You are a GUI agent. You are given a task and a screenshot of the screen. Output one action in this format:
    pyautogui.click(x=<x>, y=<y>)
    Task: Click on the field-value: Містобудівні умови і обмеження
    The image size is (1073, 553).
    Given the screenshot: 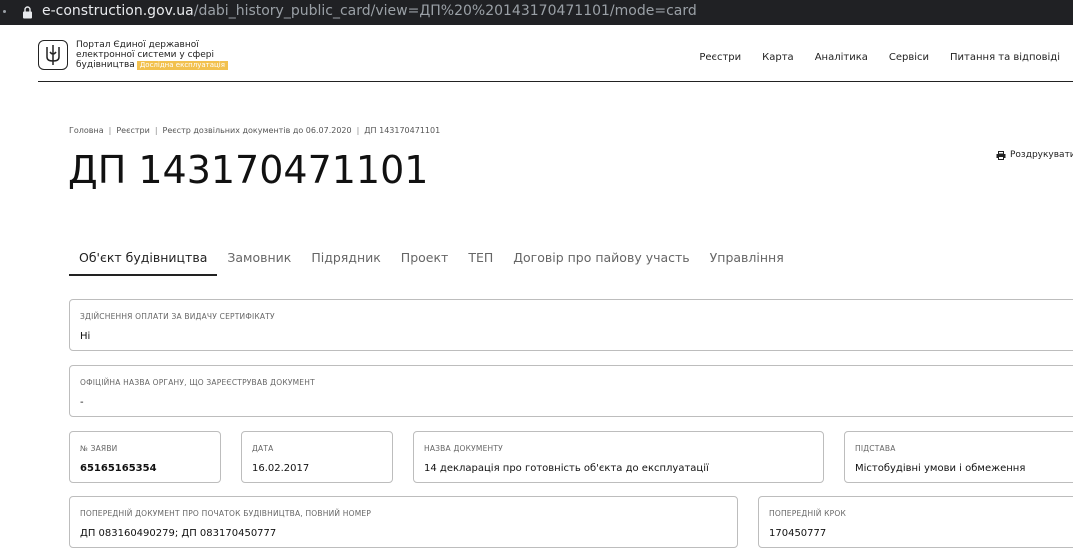 What is the action you would take?
    pyautogui.click(x=940, y=468)
    